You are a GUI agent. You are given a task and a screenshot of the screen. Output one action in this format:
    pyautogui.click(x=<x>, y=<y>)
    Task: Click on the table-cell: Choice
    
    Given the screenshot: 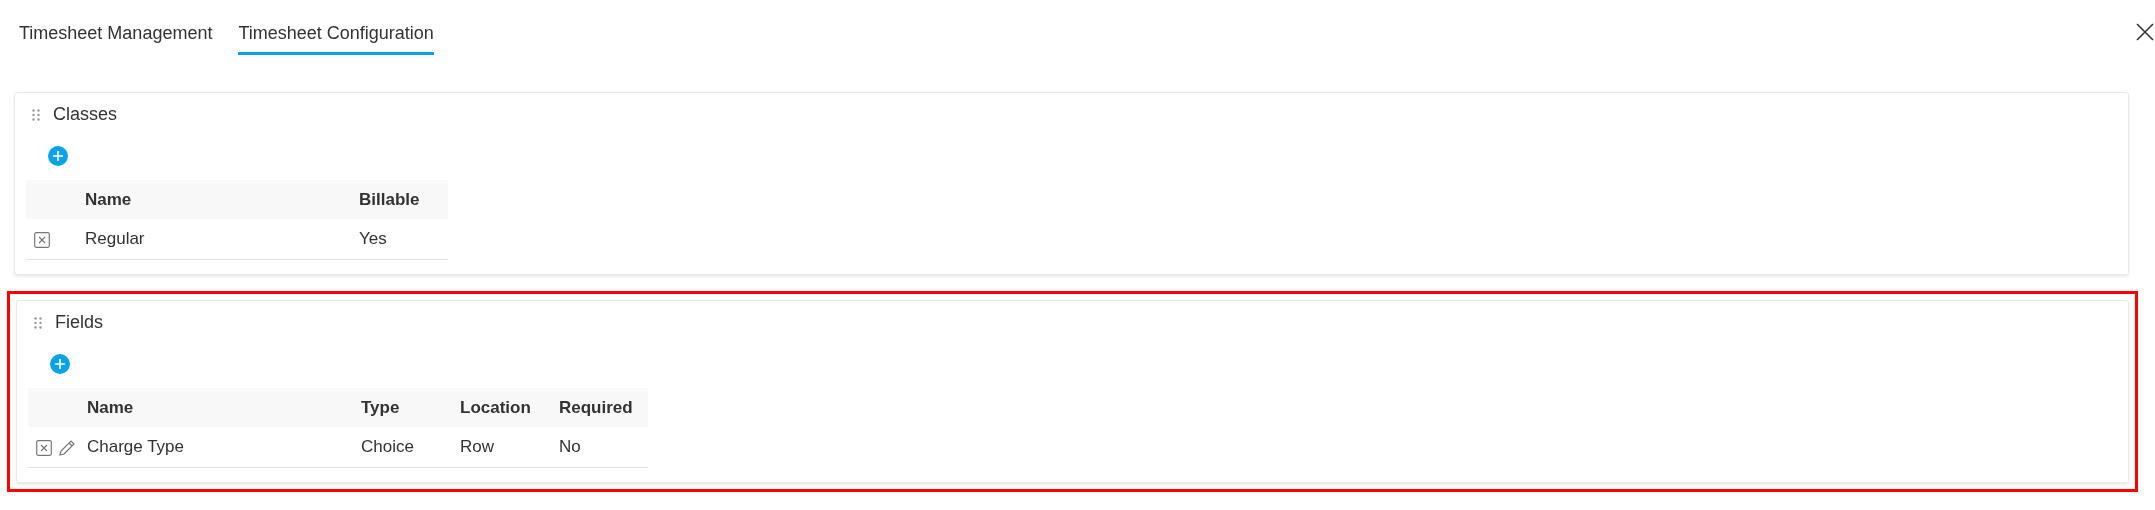 What is the action you would take?
    pyautogui.click(x=410, y=447)
    